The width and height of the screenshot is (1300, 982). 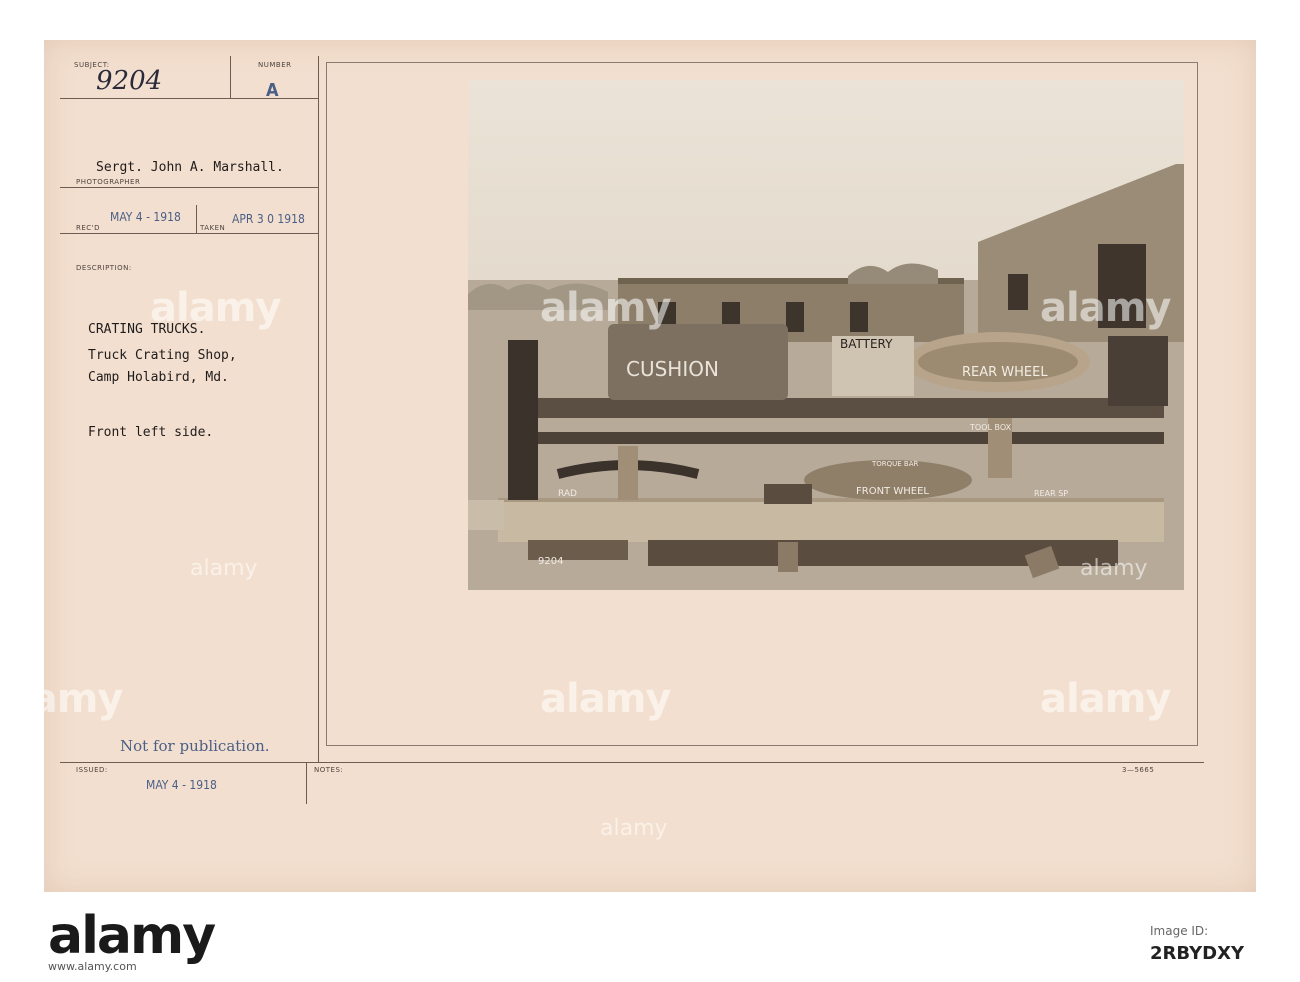 What do you see at coordinates (1105, 699) in the screenshot?
I see `watermark-bottom-right: alamy` at bounding box center [1105, 699].